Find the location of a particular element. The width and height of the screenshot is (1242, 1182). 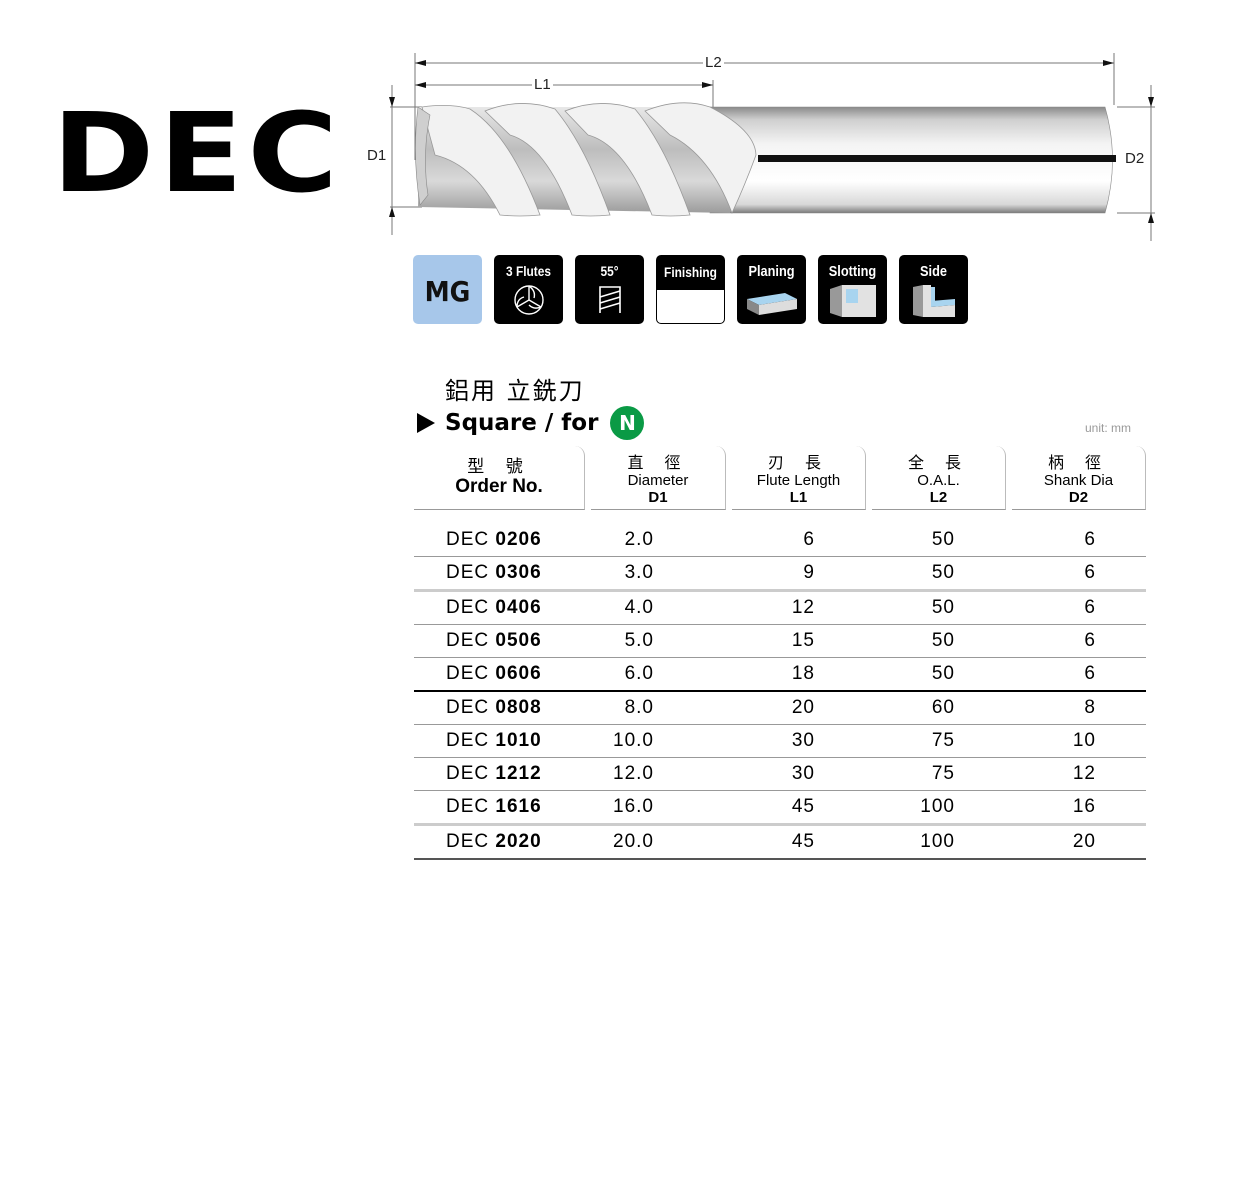

badge-label: 3 Flutes is located at coordinates (528, 271).